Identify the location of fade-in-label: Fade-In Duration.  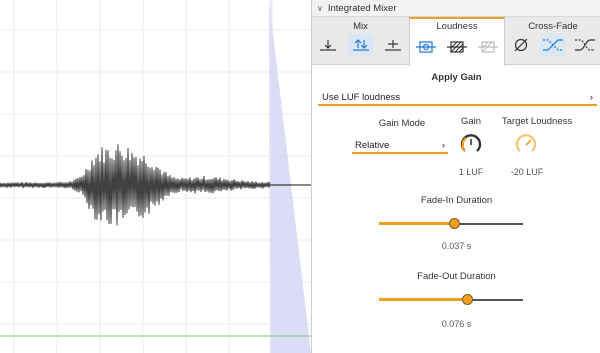
(456, 200).